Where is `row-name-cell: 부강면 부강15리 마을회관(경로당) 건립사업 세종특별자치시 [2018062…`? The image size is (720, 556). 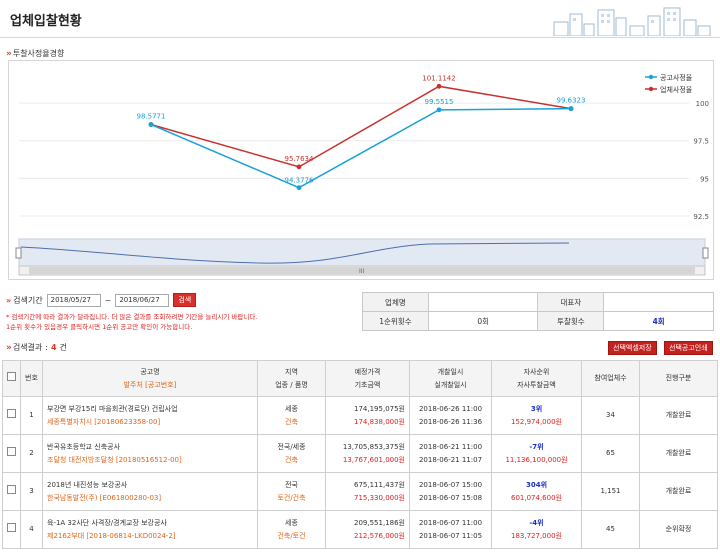 row-name-cell: 부강면 부강15리 마을회관(경로당) 건립사업 세종특별자치시 [2018062… is located at coordinates (150, 415).